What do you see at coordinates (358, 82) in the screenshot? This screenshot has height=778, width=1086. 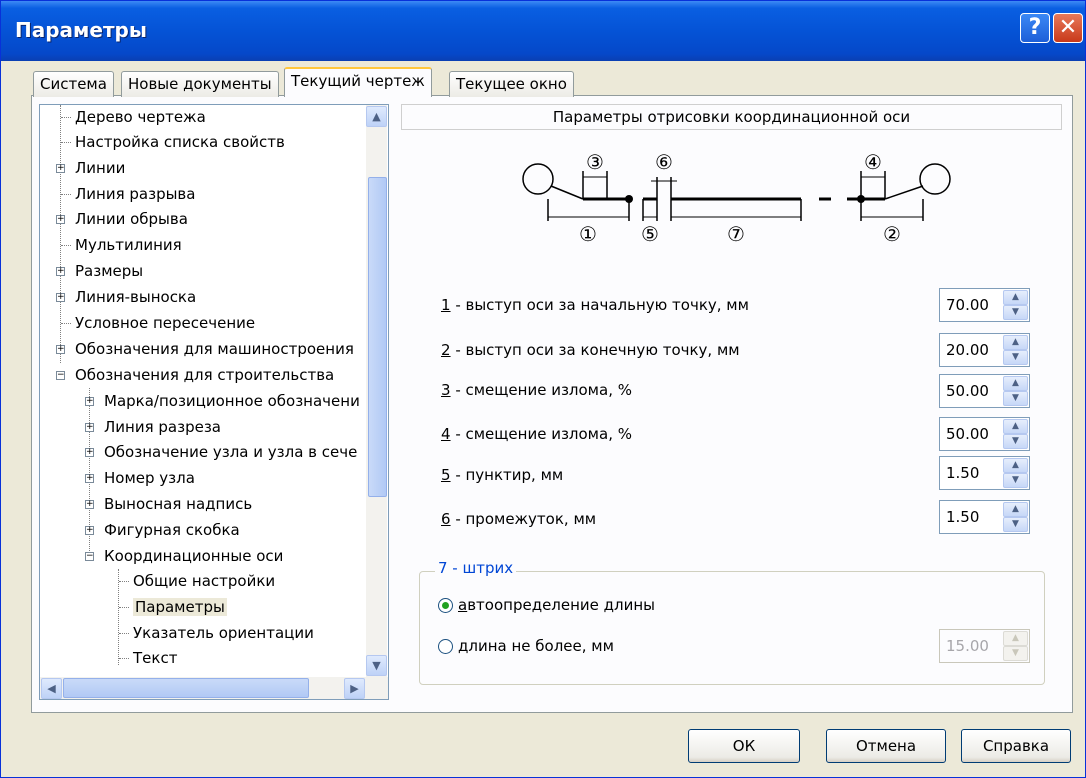 I see `tab-current-drawing: Текущий чертеж` at bounding box center [358, 82].